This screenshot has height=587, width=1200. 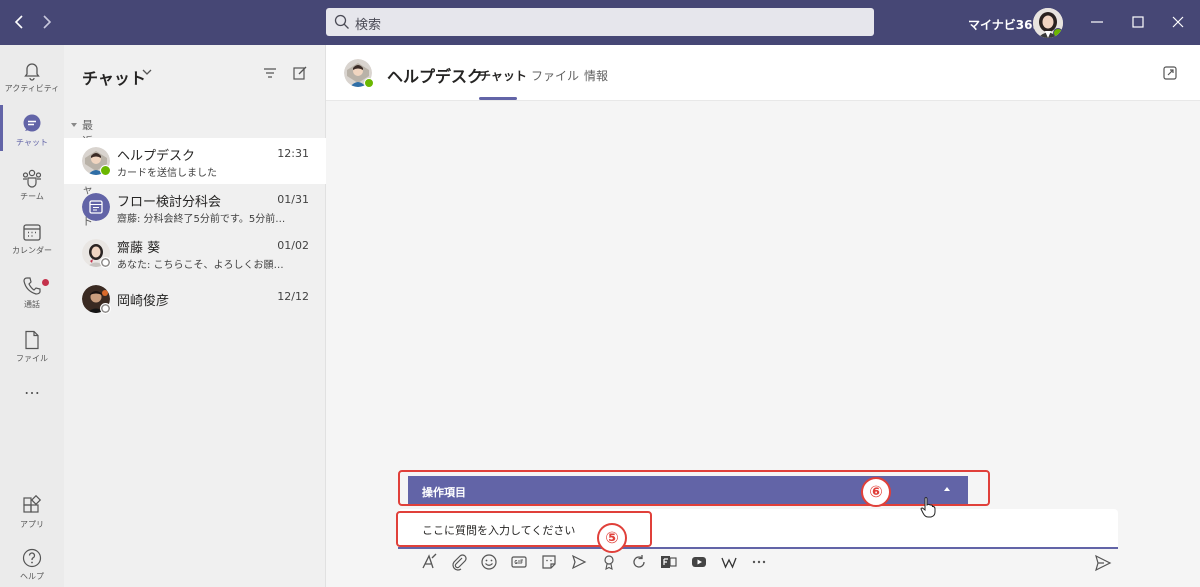 I want to click on attach-icon, so click(x=459, y=562).